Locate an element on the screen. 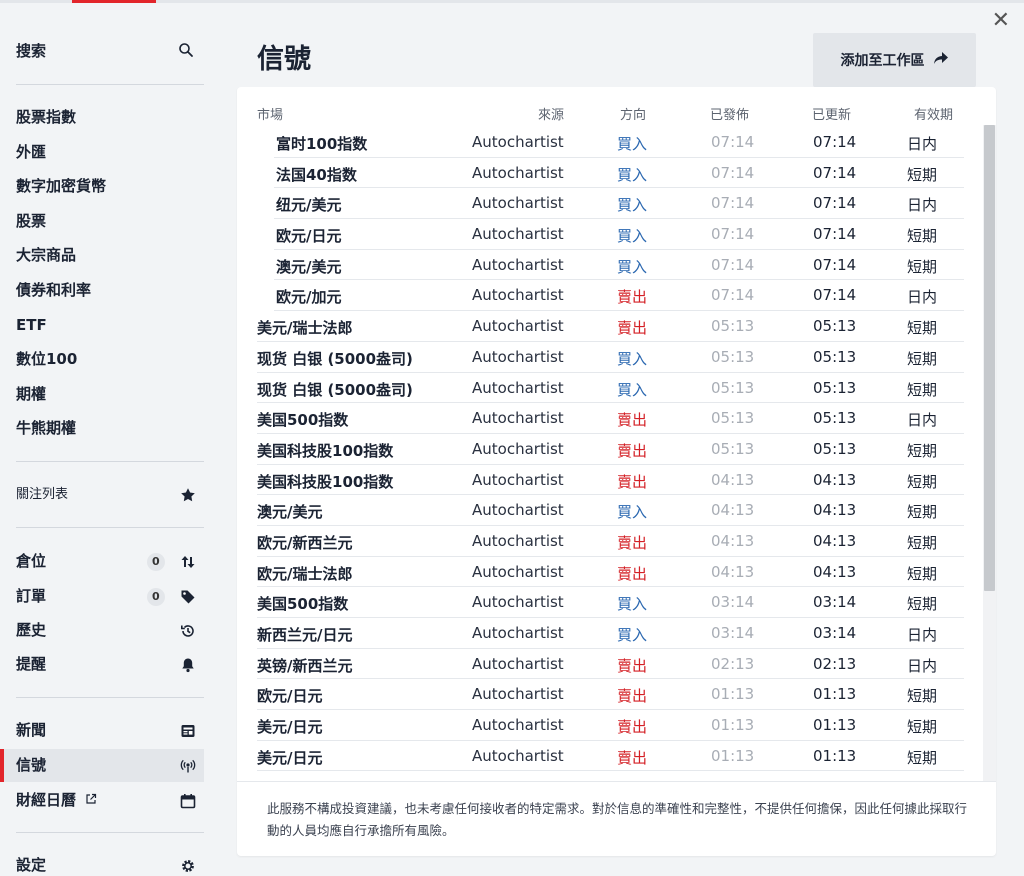  table-scrollbar is located at coordinates (989, 453).